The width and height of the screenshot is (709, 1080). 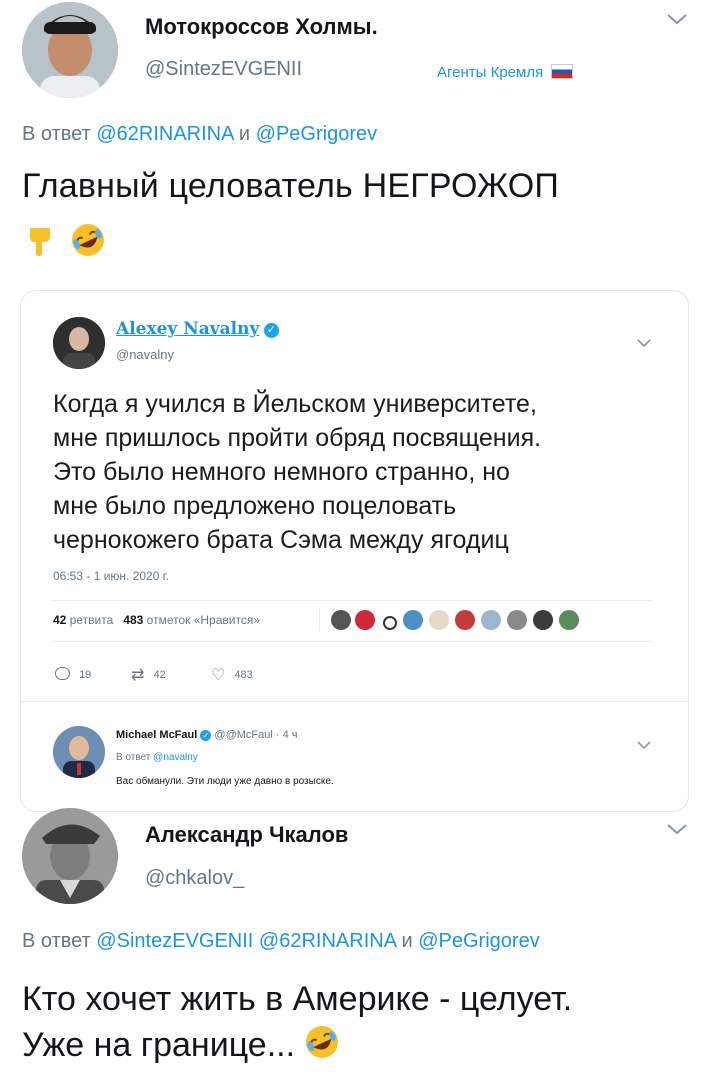 What do you see at coordinates (218, 675) in the screenshot?
I see `heart-icon: ♡` at bounding box center [218, 675].